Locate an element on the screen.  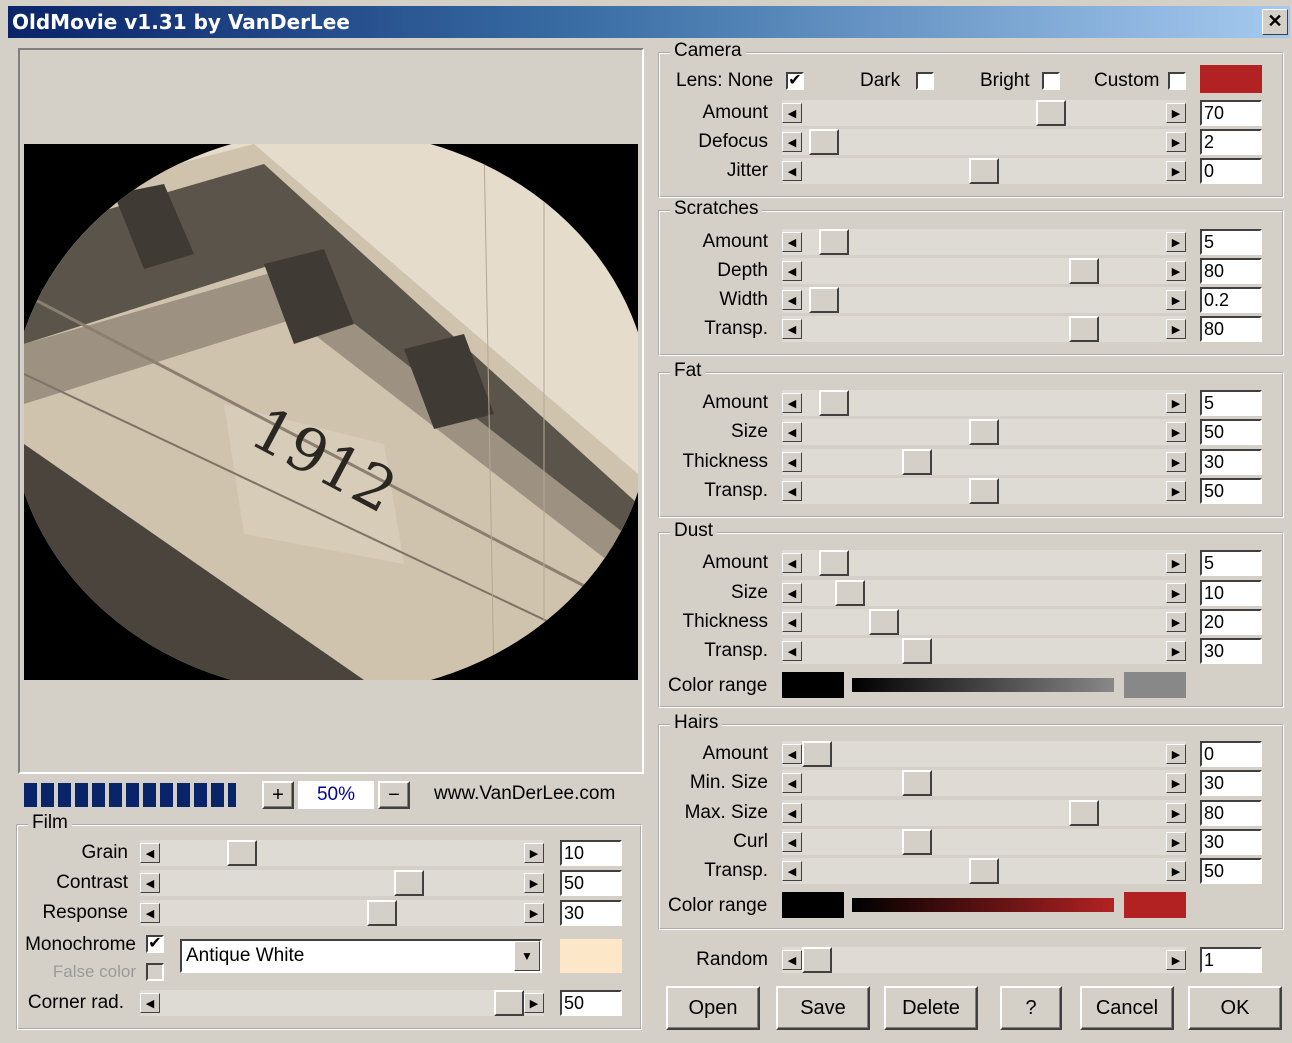
hairs-curl-slider-thumb is located at coordinates (917, 842).